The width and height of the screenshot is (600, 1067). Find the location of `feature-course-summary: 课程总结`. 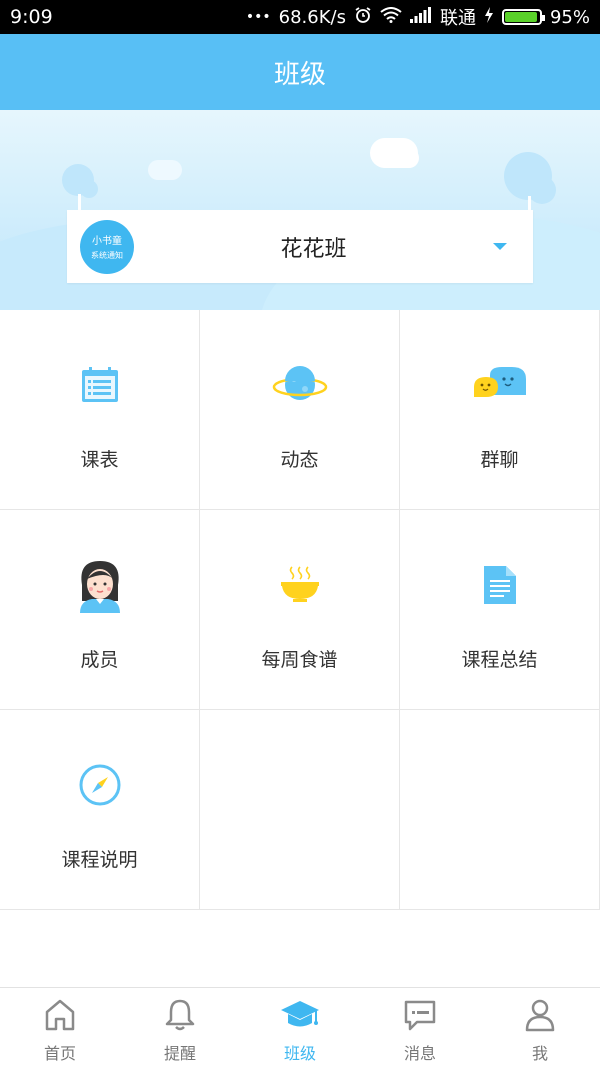

feature-course-summary: 课程总结 is located at coordinates (500, 610).